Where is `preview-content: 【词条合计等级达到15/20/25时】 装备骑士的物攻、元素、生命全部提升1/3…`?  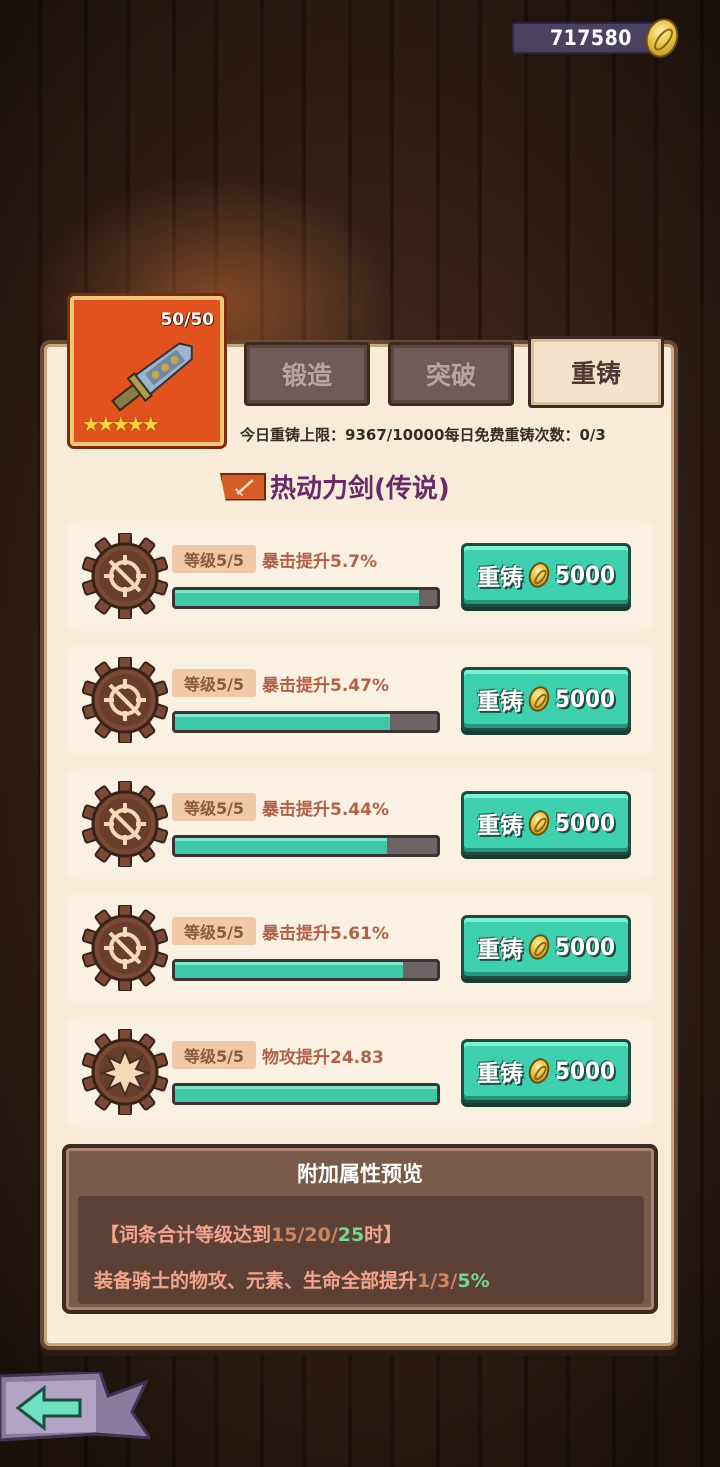
preview-content: 【词条合计等级达到15/20/25时】 装备骑士的物攻、元素、生命全部提升1/3… is located at coordinates (361, 1250).